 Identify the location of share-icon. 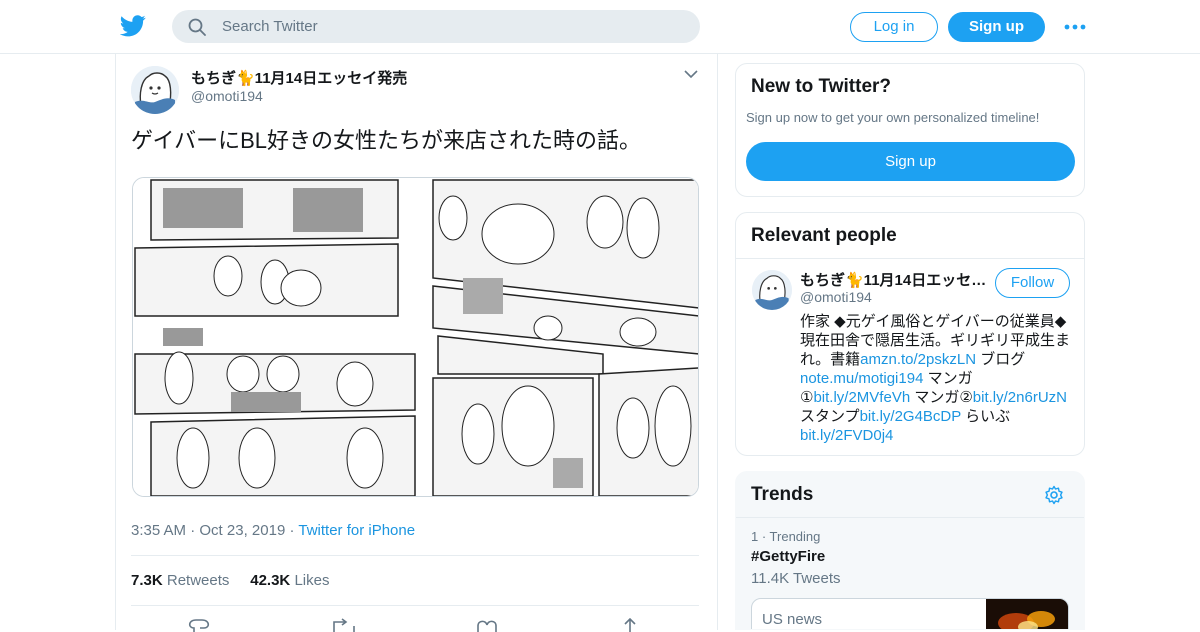
(630, 625).